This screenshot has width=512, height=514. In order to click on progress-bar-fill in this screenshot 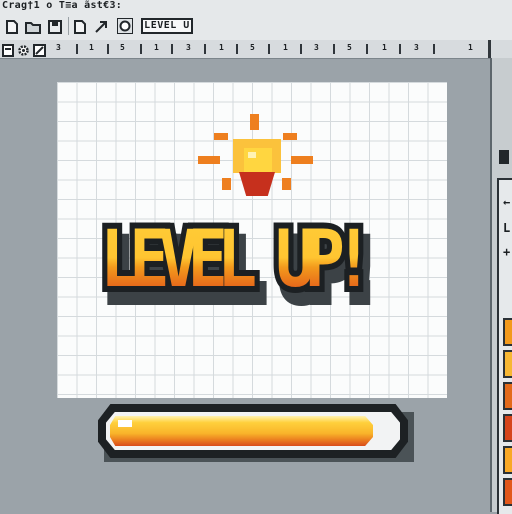, I will do `click(241, 431)`.